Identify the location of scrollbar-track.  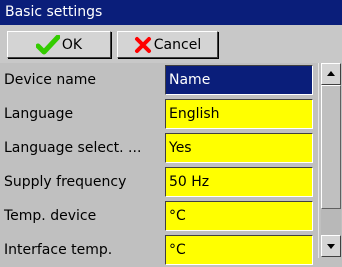
(331, 222).